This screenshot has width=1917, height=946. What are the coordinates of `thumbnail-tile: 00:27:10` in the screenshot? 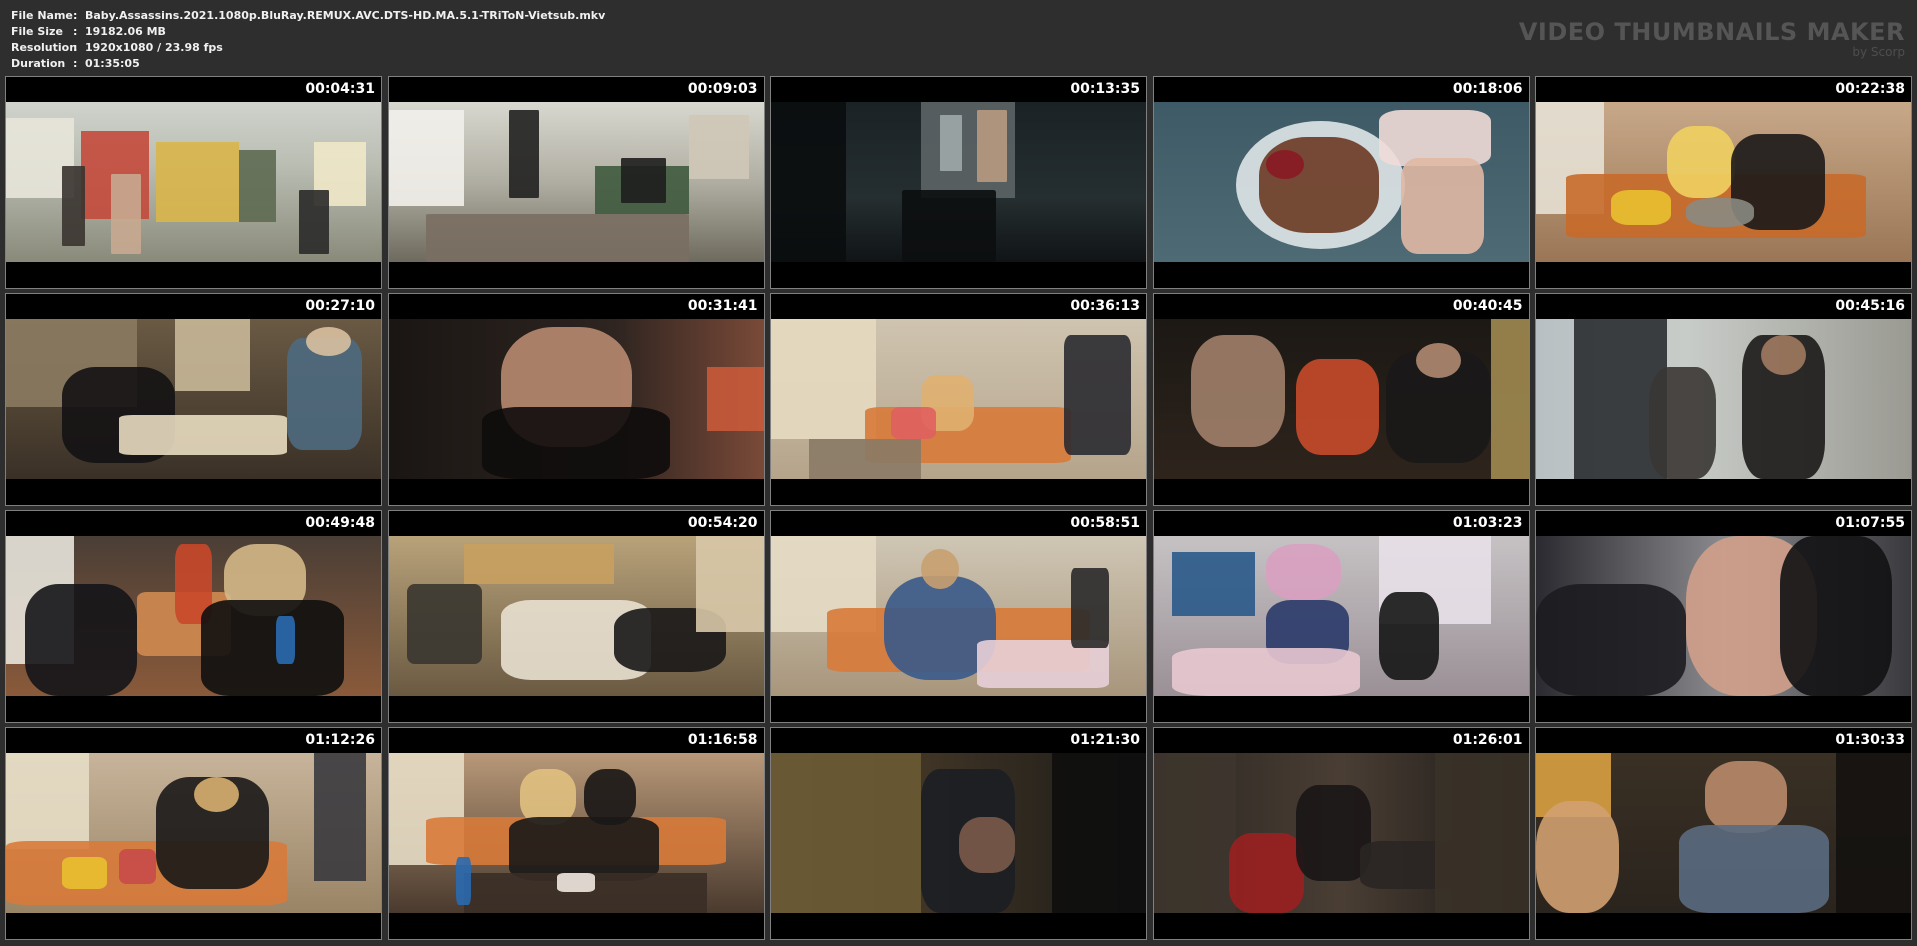 It's located at (193, 399).